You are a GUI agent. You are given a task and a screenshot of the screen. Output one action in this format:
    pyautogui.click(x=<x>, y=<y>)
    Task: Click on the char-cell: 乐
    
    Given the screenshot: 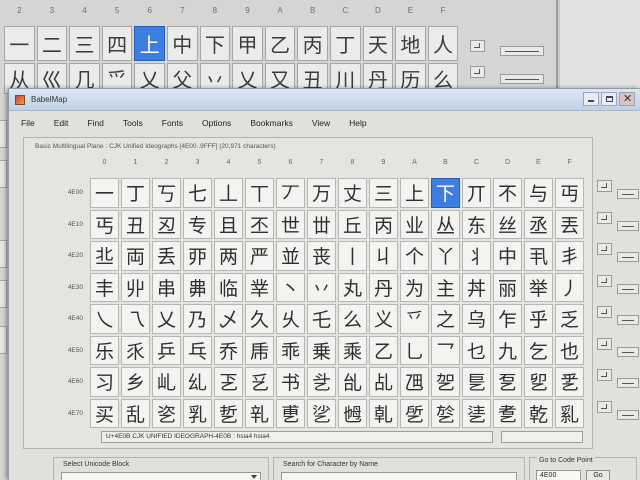 What is the action you would take?
    pyautogui.click(x=104, y=350)
    